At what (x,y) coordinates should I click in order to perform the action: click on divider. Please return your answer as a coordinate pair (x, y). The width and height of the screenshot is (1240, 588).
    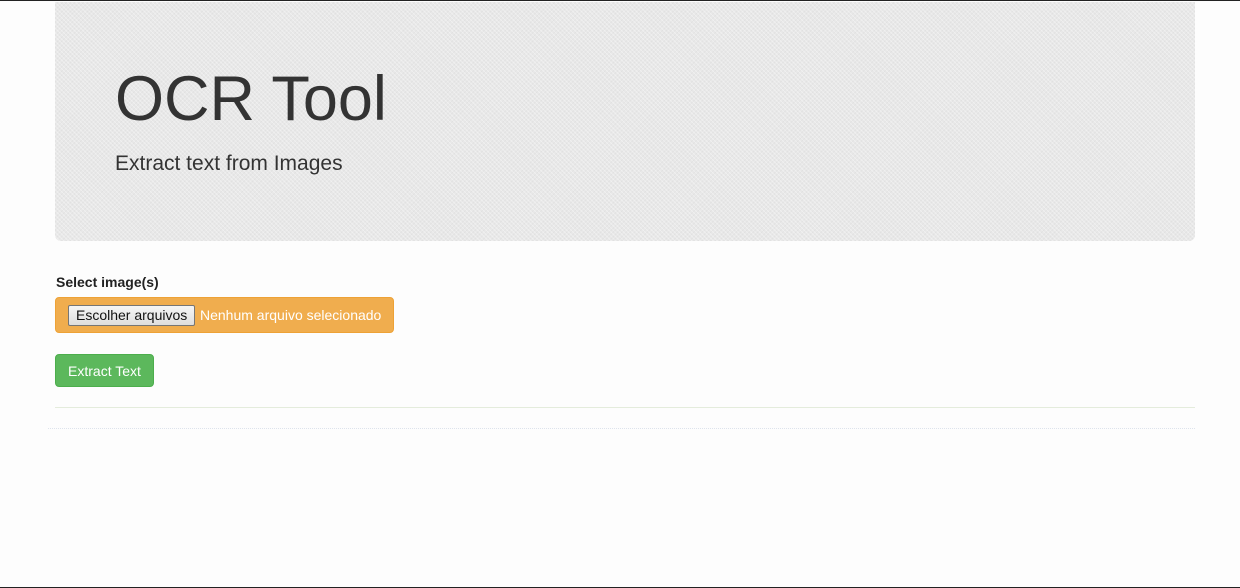
    Looking at the image, I should click on (625, 407).